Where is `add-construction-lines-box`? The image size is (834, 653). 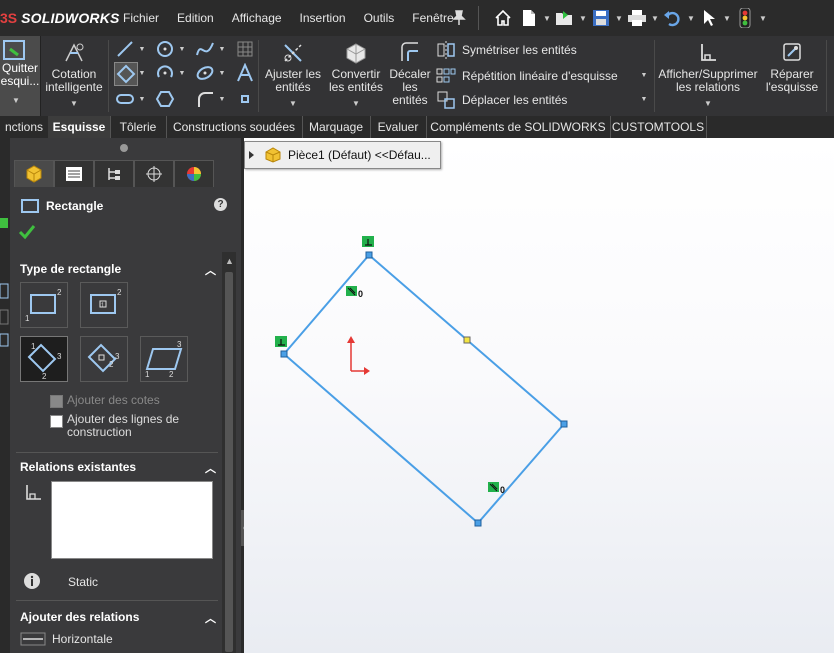 add-construction-lines-box is located at coordinates (56, 421).